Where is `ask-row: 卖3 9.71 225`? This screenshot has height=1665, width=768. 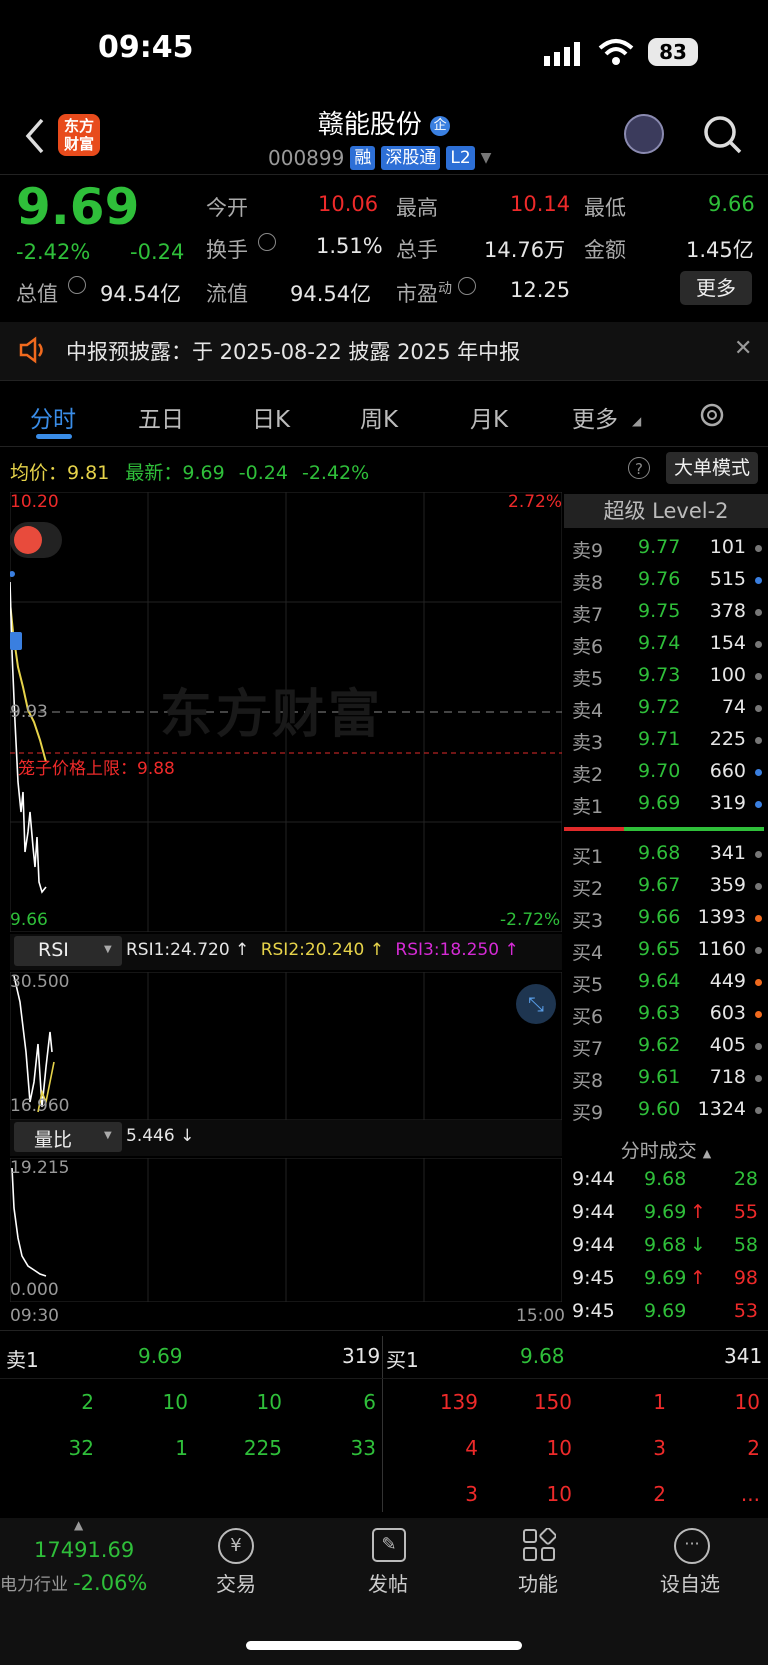
ask-row: 卖3 9.71 225 is located at coordinates (670, 740).